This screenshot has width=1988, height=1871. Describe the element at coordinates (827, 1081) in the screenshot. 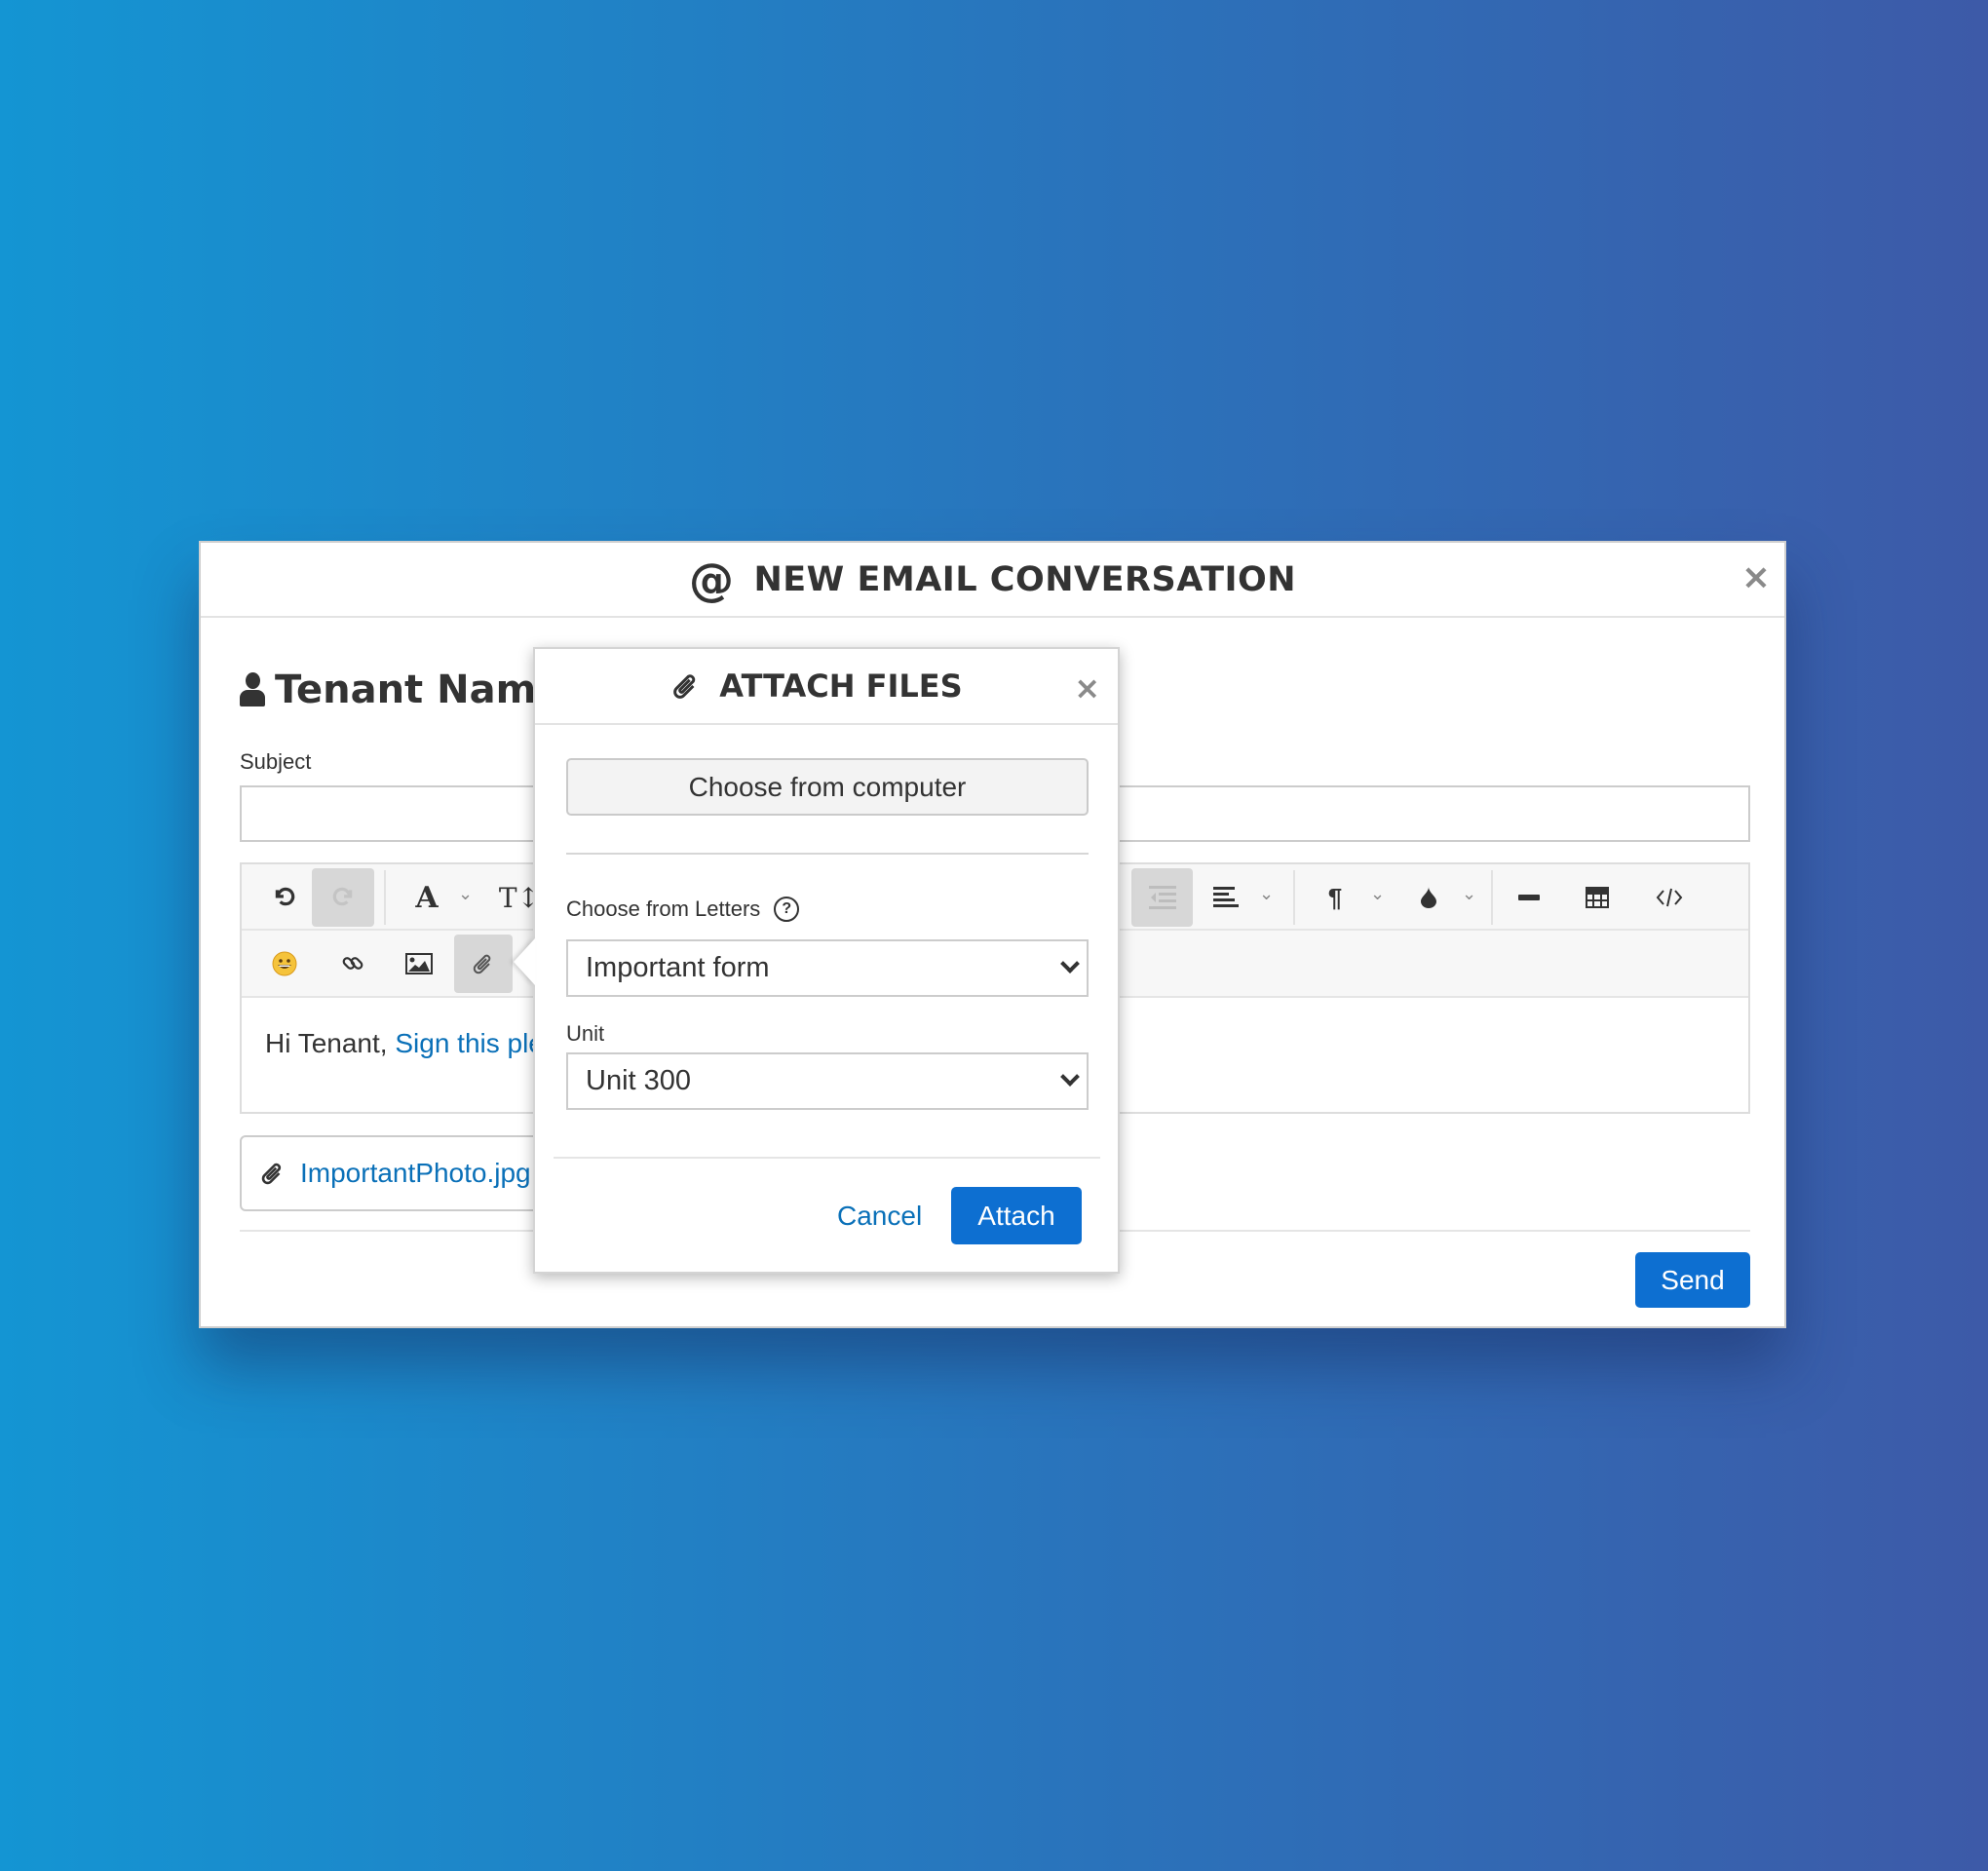

I see `unit-select: Unit 300` at that location.